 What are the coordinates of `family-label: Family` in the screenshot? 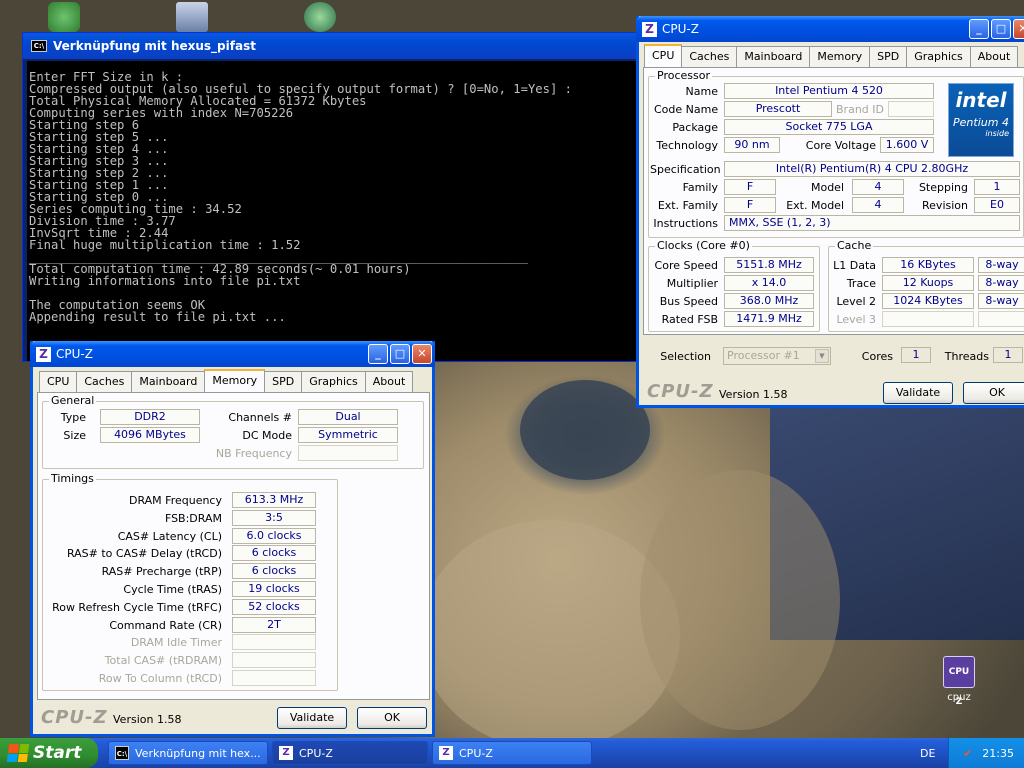 It's located at (700, 187).